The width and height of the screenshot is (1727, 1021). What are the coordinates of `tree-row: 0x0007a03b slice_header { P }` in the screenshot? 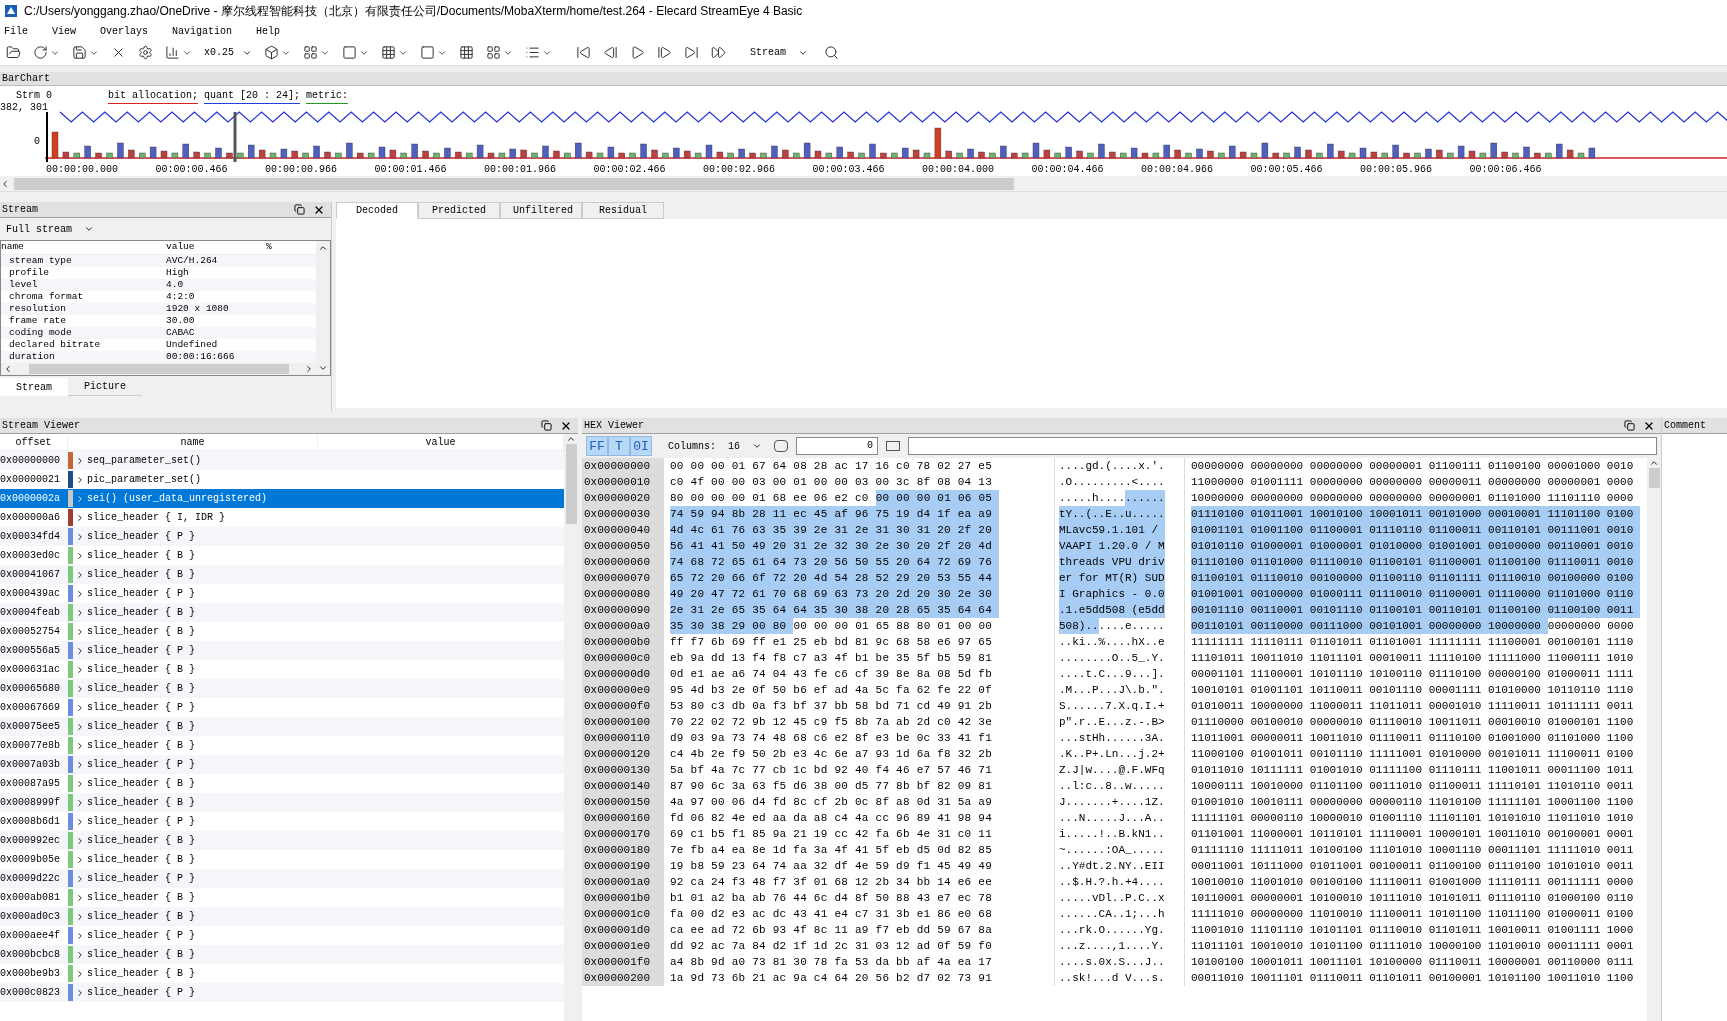 It's located at (282, 764).